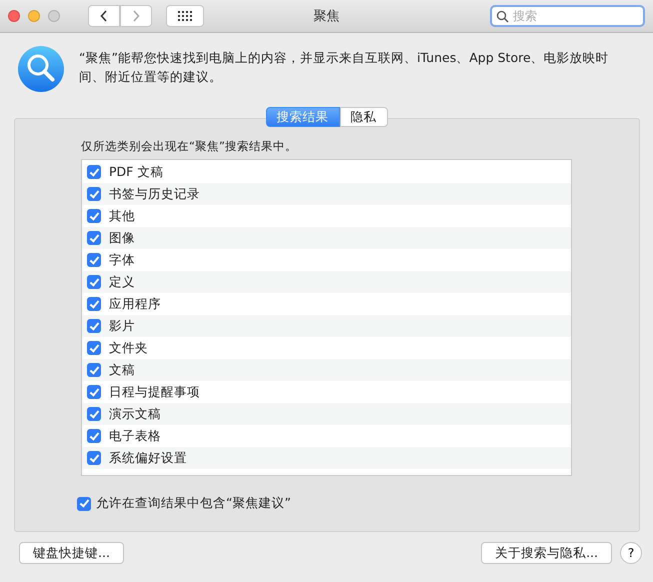 This screenshot has width=653, height=582. Describe the element at coordinates (122, 260) in the screenshot. I see `category-label: 字体` at that location.